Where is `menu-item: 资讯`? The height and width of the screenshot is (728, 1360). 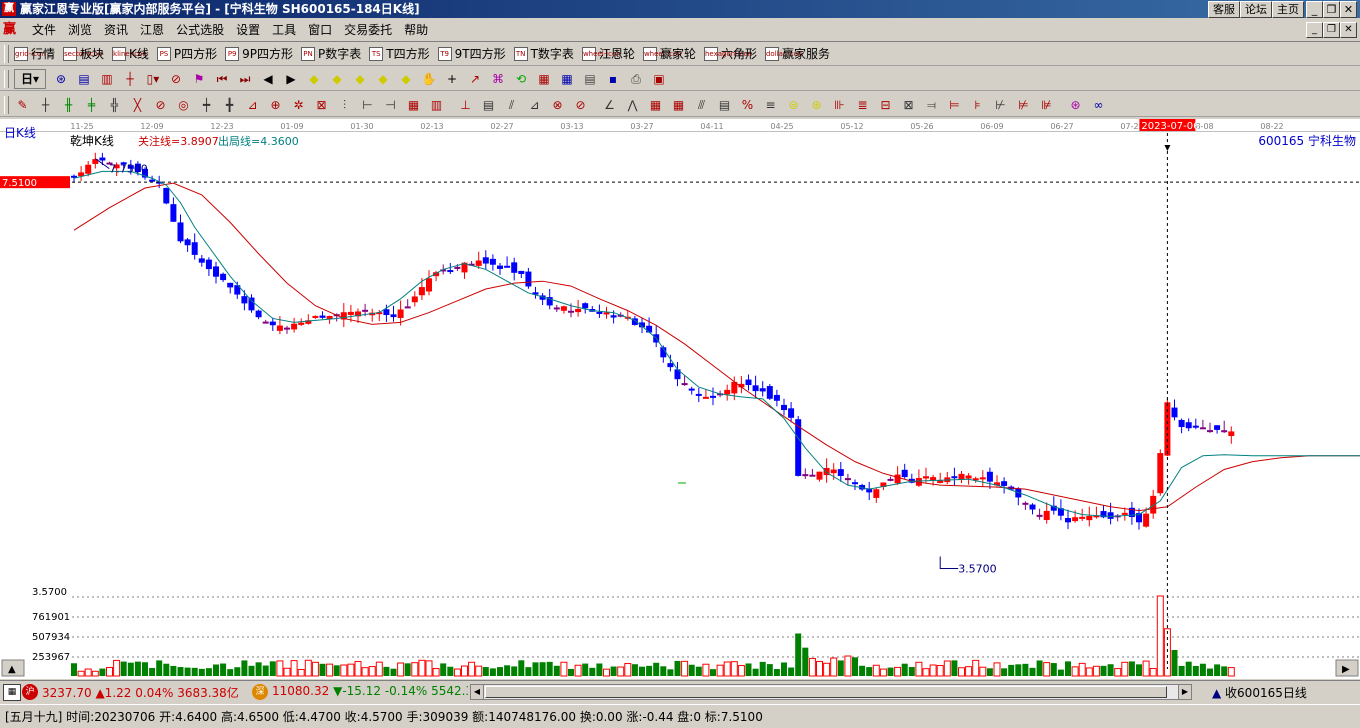 menu-item: 资讯 is located at coordinates (116, 30).